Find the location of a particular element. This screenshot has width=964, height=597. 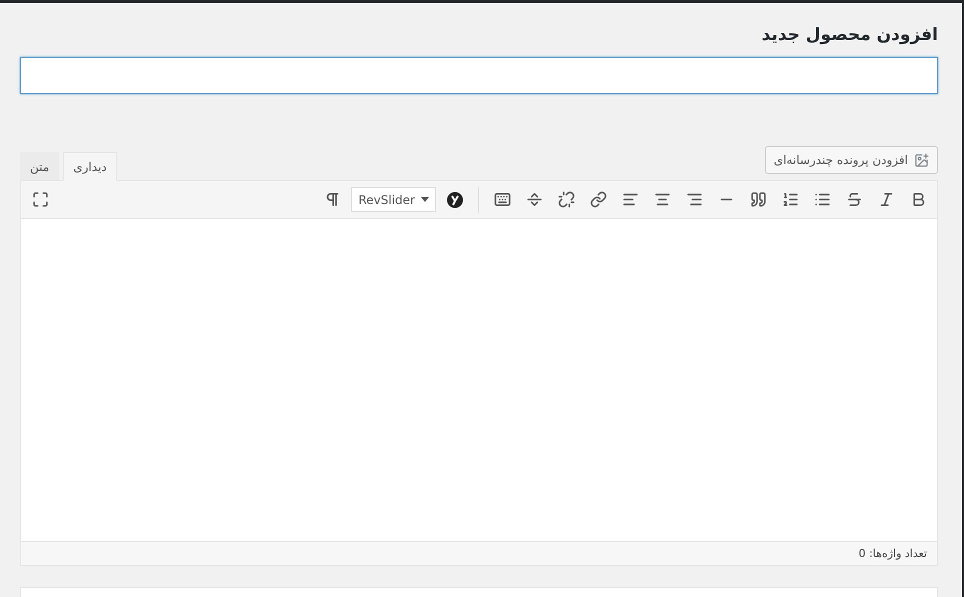

add-media-button: افزودن پرونده چندرسانه‌ای is located at coordinates (851, 160).